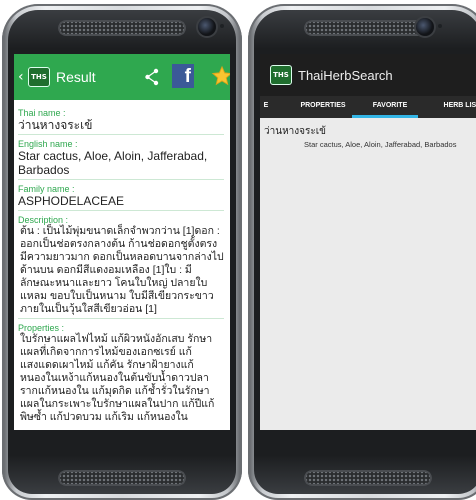 The width and height of the screenshot is (476, 500). What do you see at coordinates (323, 107) in the screenshot?
I see `tab-properties: PROPERTIES` at bounding box center [323, 107].